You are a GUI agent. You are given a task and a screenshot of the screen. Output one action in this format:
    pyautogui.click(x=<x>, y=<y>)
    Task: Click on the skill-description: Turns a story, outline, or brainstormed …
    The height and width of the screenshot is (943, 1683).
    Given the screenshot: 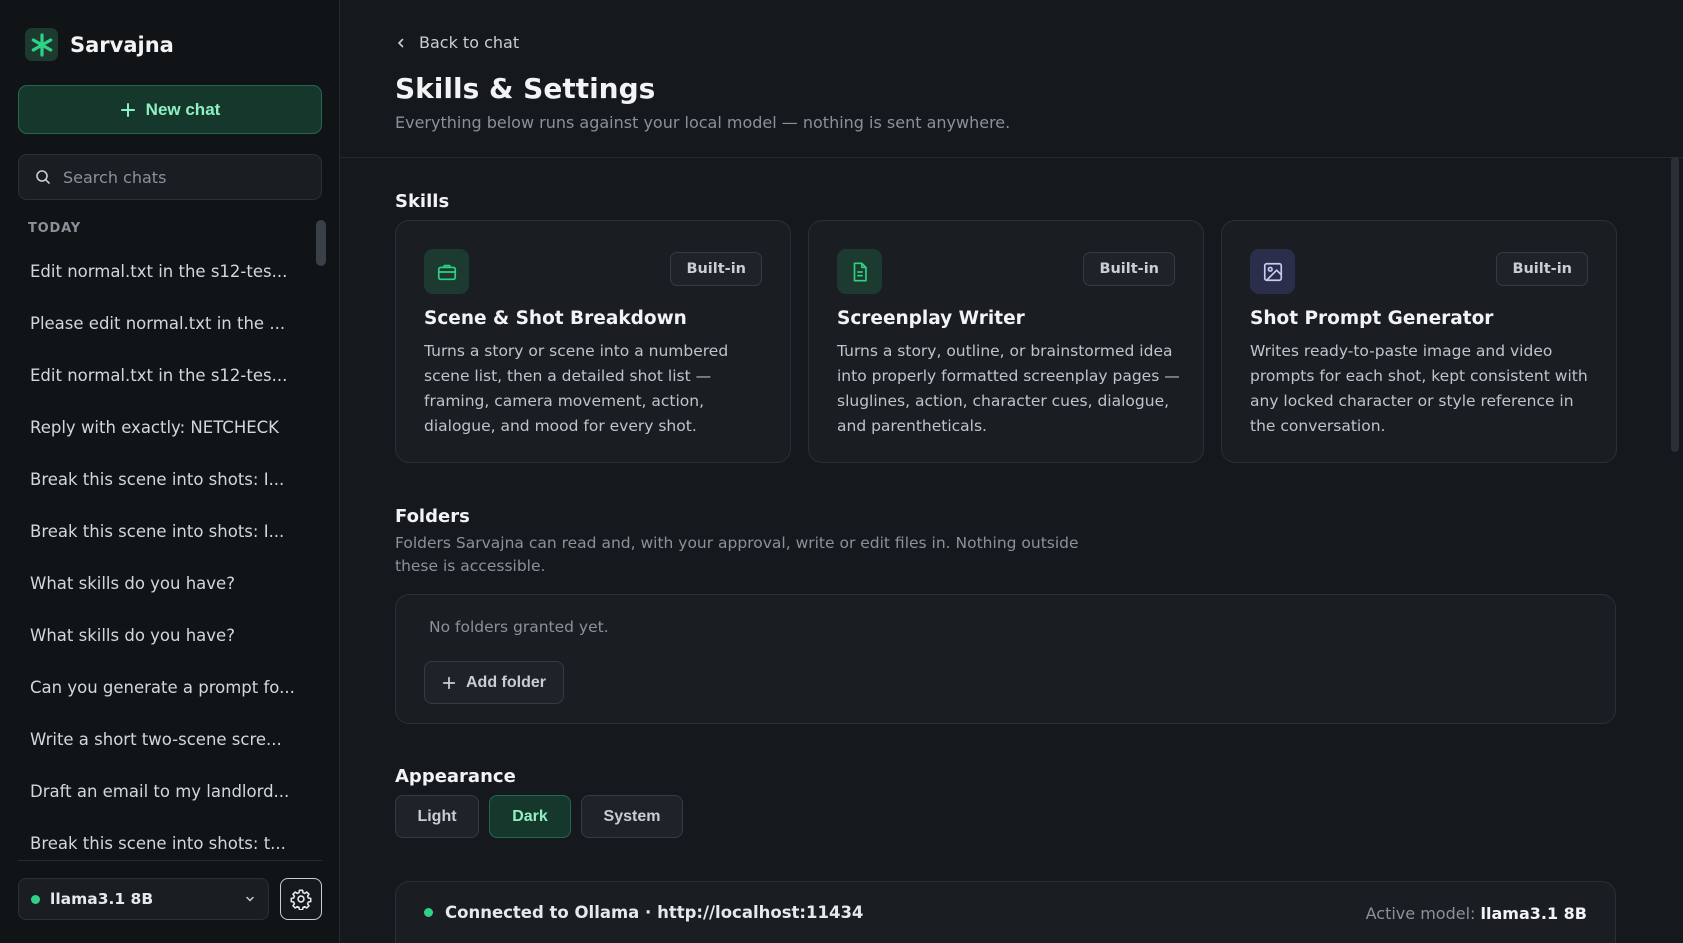 What is the action you would take?
    pyautogui.click(x=1008, y=388)
    